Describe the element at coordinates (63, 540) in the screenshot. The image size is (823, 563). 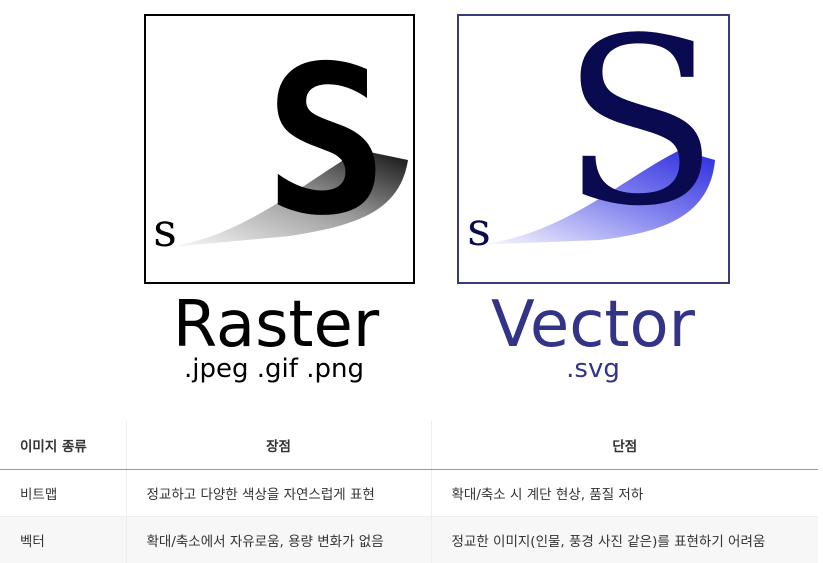
I see `cell-type: 벡터` at that location.